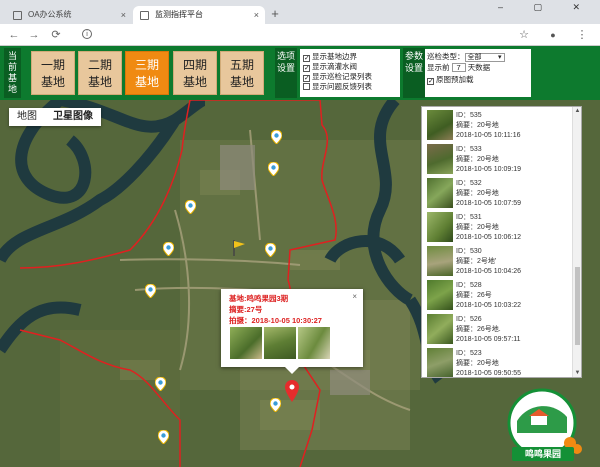 The width and height of the screenshot is (600, 467). I want to click on record-item: ID：523 摘要：20号地 2018-10-05 09:50:55, so click(497, 362).